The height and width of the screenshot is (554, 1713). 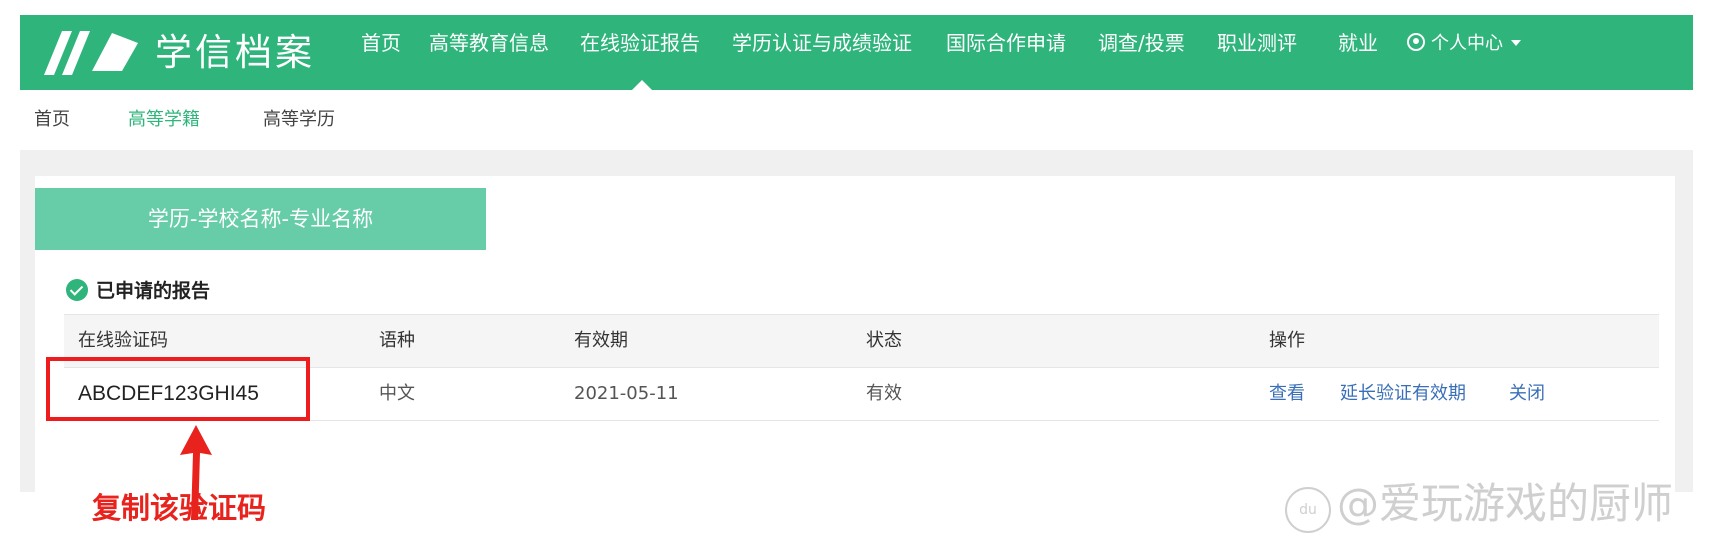 I want to click on user-circle-icon, so click(x=1416, y=42).